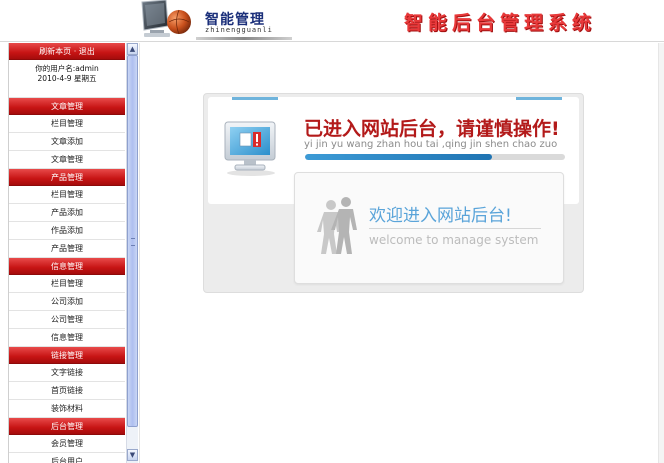  I want to click on sidebar-item-info-category: 栏目管理, so click(67, 284).